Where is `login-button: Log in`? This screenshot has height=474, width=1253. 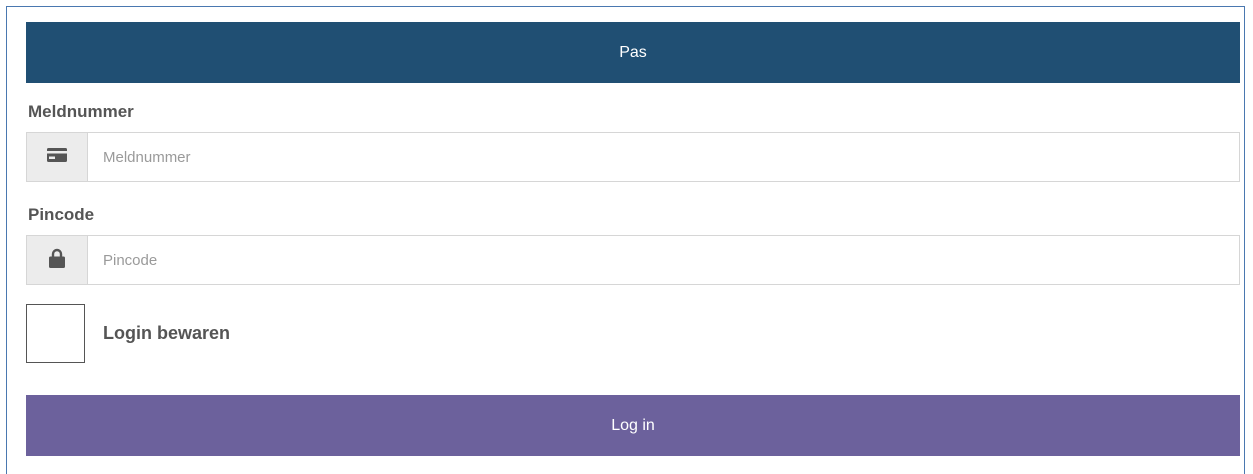
login-button: Log in is located at coordinates (633, 425).